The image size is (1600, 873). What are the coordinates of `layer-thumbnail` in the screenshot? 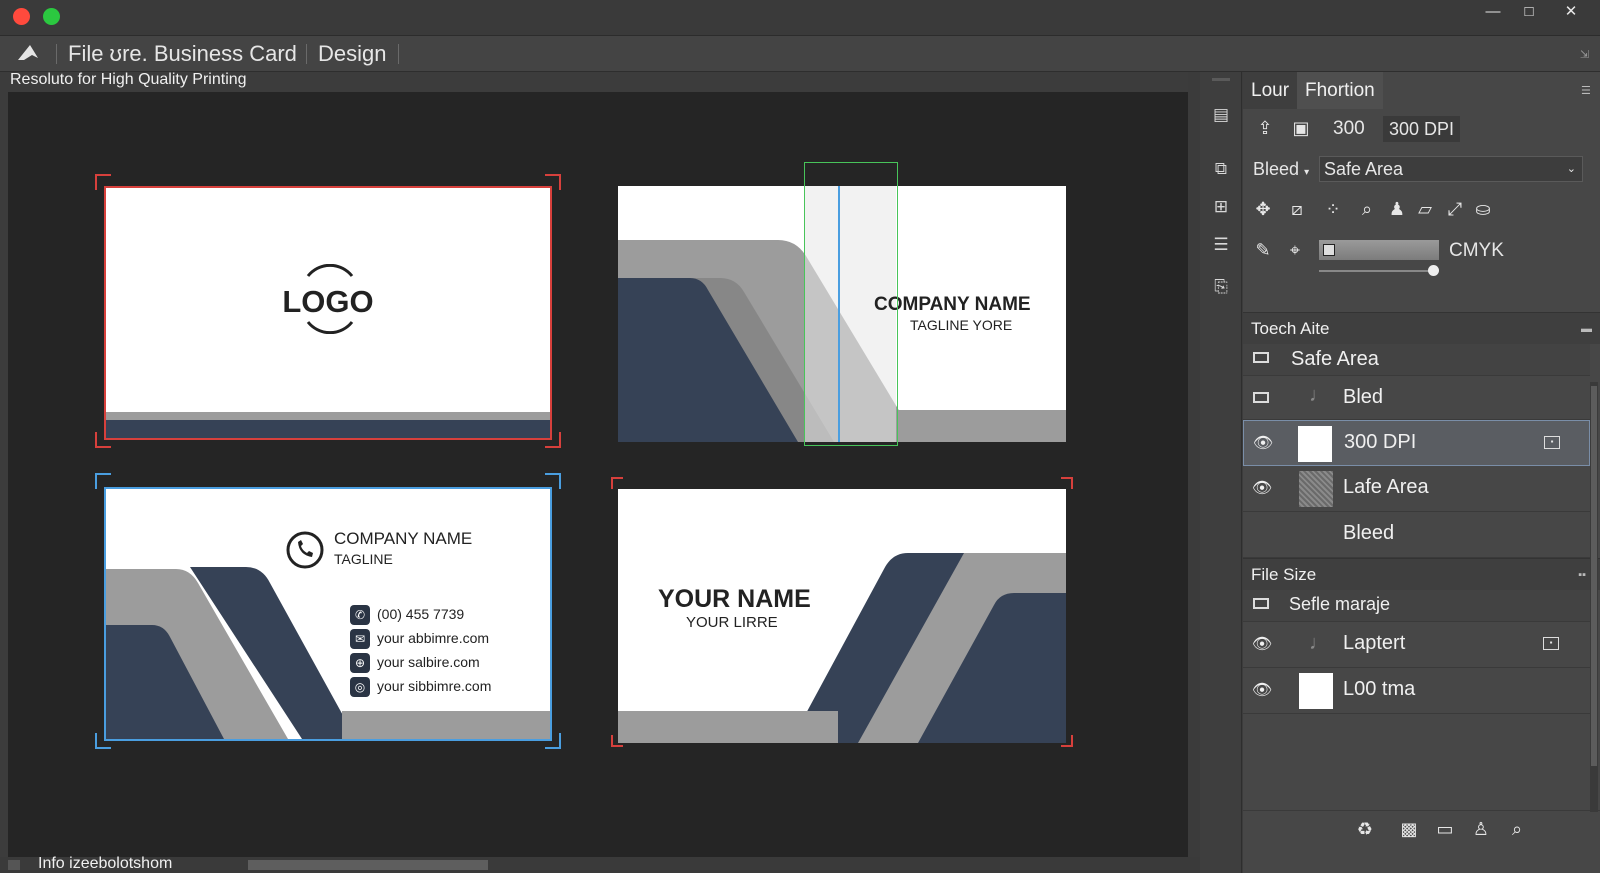 It's located at (1315, 444).